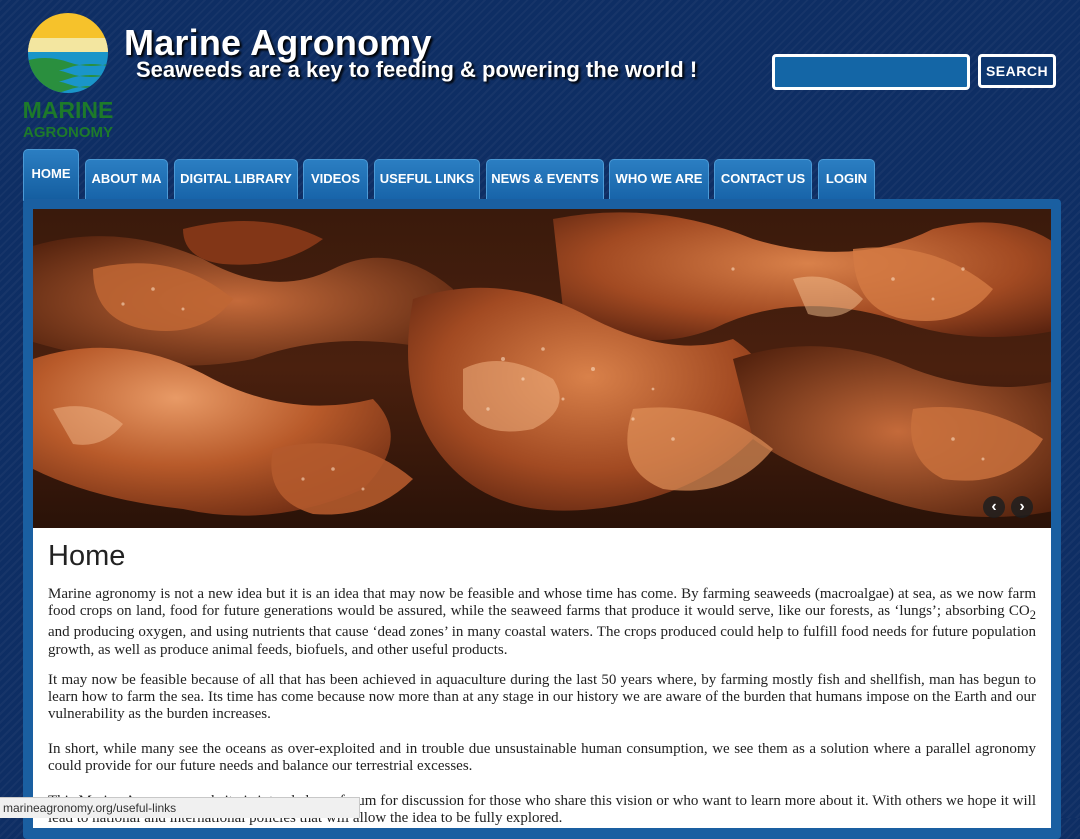 This screenshot has width=1080, height=839. I want to click on nav-videos: VIDEOS, so click(335, 180).